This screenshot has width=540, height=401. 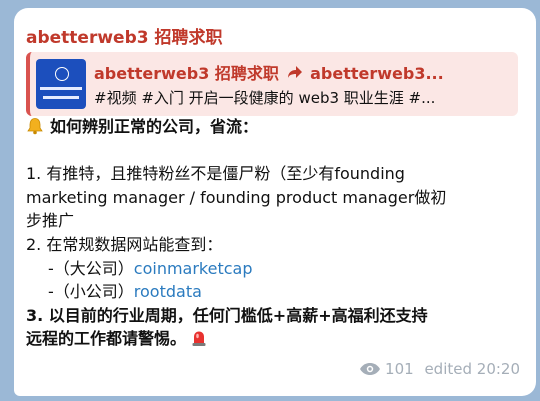 I want to click on heading-text: 如何辨别正常的公司，省流：, so click(x=154, y=126).